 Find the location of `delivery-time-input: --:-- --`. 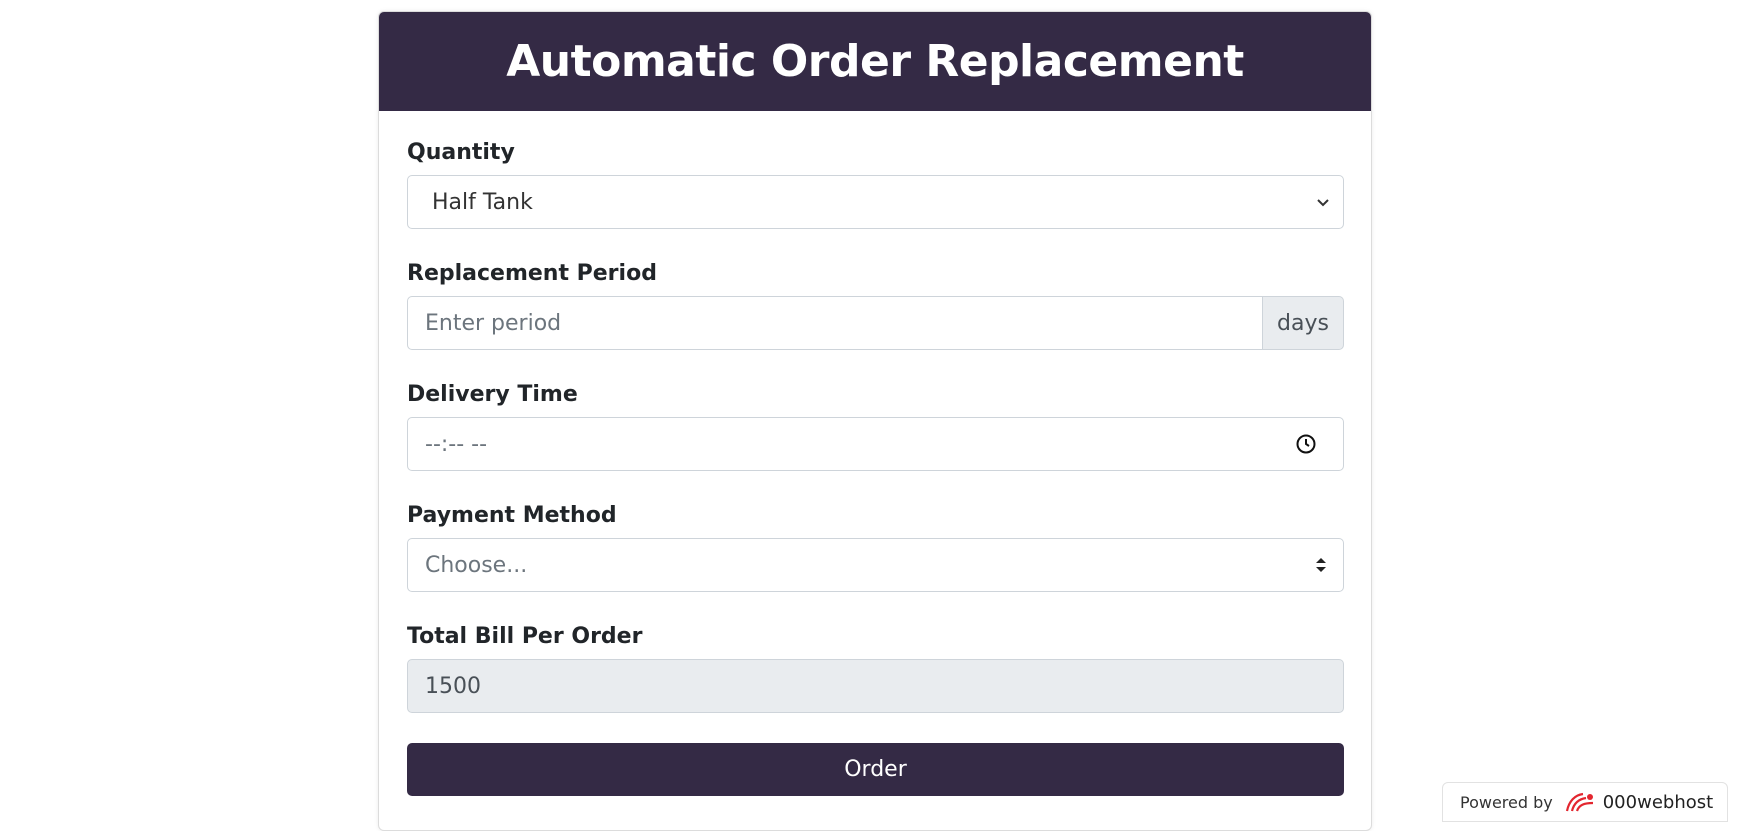

delivery-time-input: --:-- -- is located at coordinates (875, 444).